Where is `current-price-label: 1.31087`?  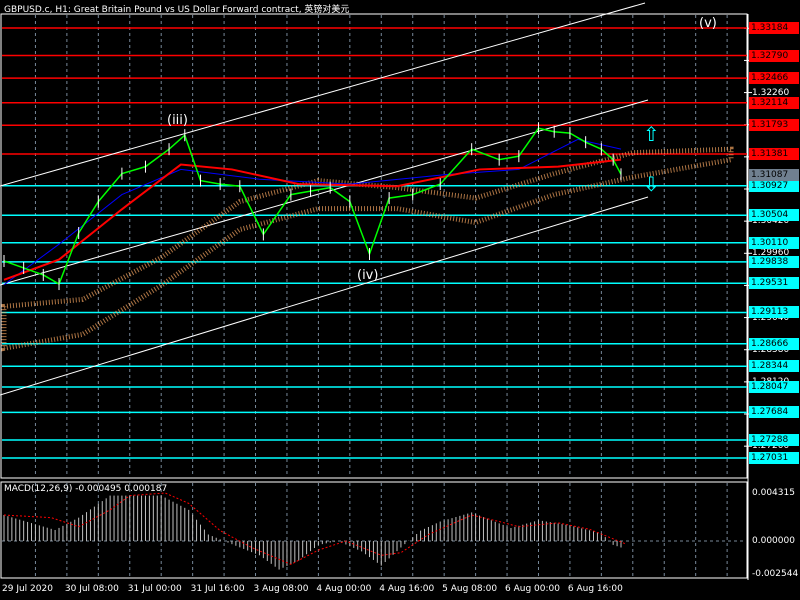
current-price-label: 1.31087 is located at coordinates (774, 174).